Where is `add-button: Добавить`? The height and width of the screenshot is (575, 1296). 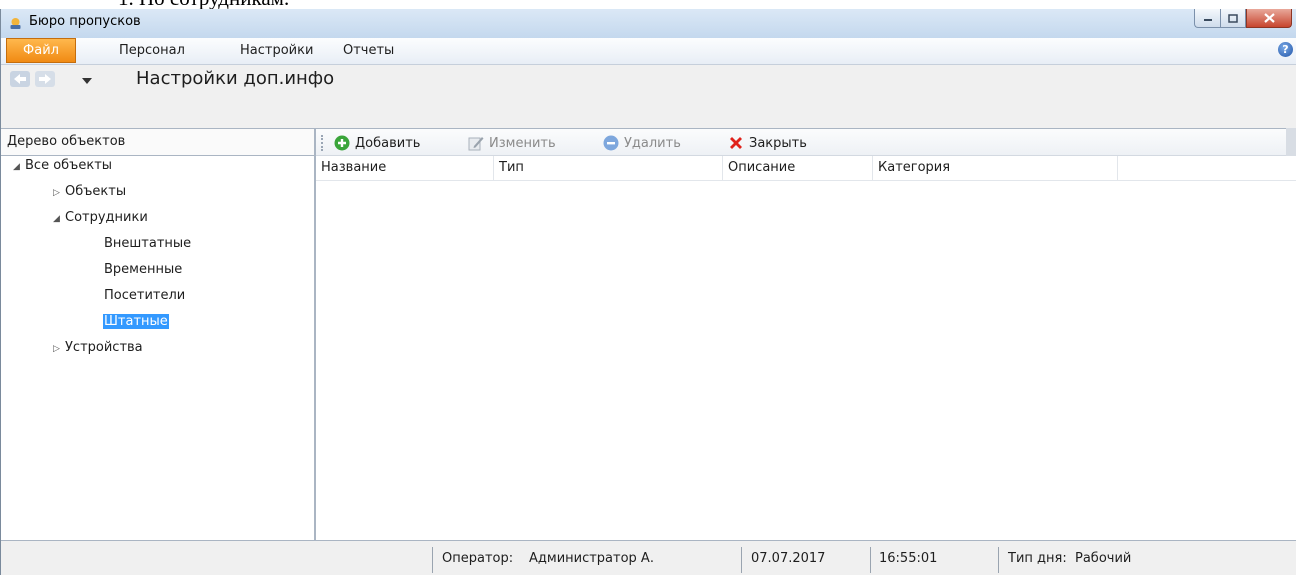
add-button: Добавить is located at coordinates (377, 143).